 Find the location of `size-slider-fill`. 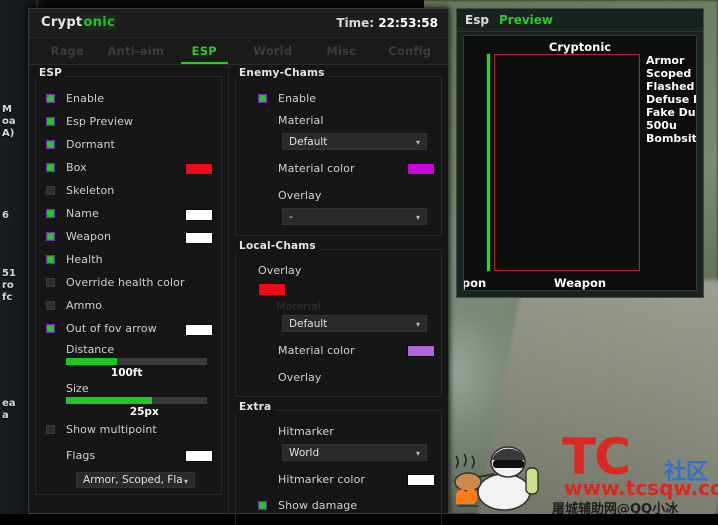

size-slider-fill is located at coordinates (109, 400).